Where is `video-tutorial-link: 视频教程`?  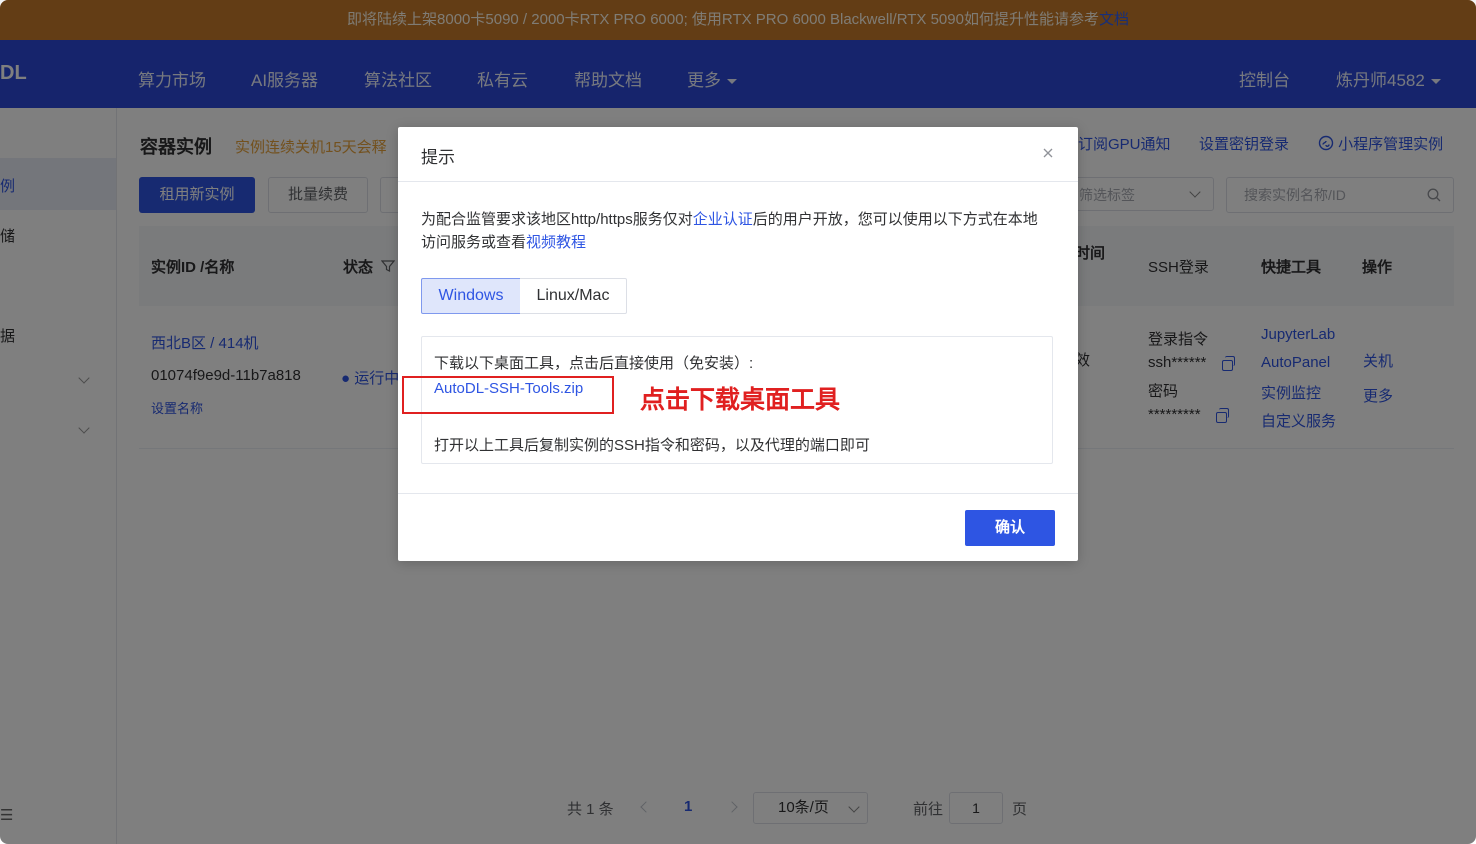
video-tutorial-link: 视频教程 is located at coordinates (556, 242).